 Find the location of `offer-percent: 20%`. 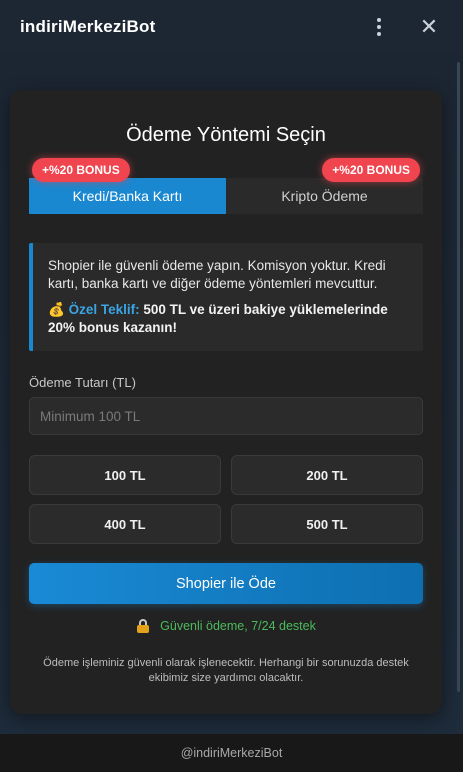

offer-percent: 20% is located at coordinates (62, 327).